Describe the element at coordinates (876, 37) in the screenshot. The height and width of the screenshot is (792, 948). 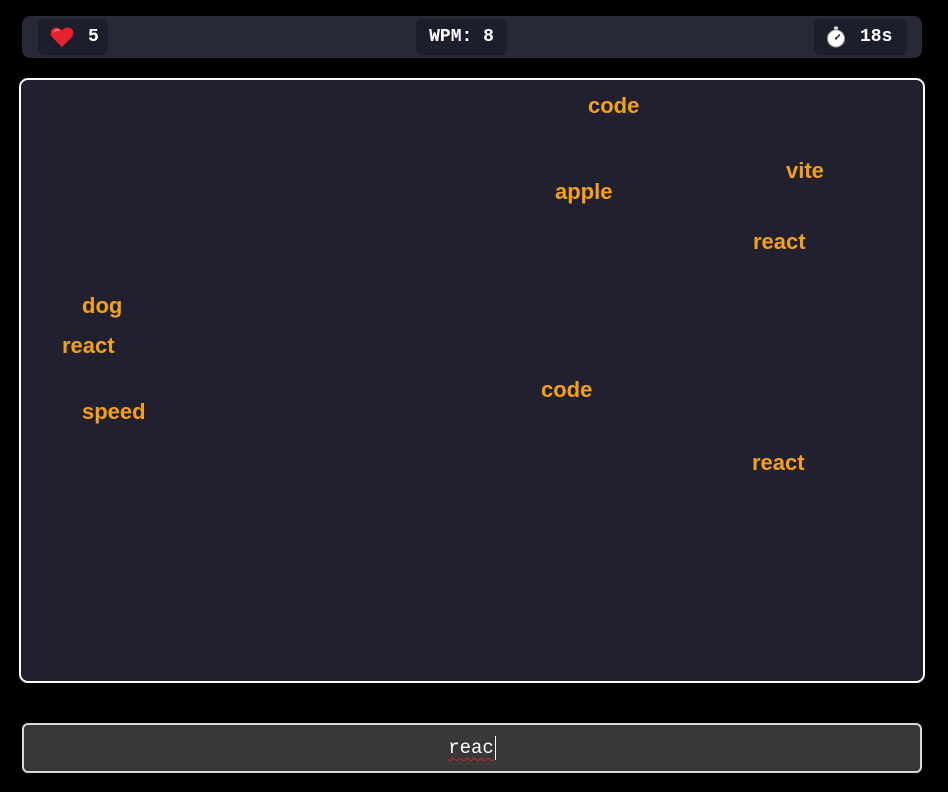
I see `timer-value: 18s` at that location.